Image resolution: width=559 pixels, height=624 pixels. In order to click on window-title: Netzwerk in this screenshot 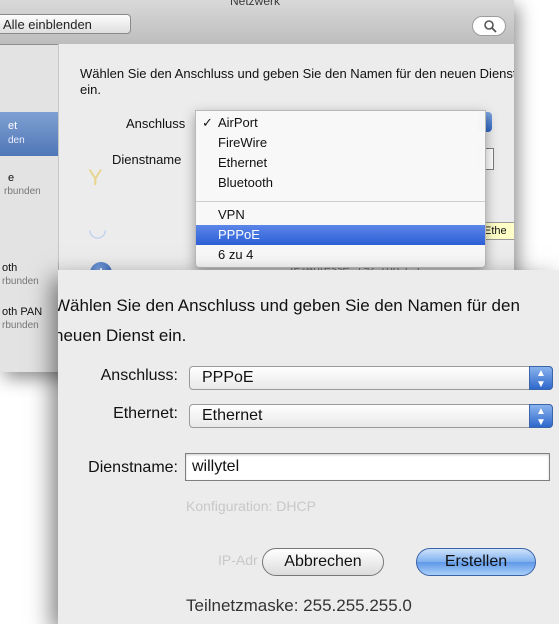, I will do `click(255, 4)`.